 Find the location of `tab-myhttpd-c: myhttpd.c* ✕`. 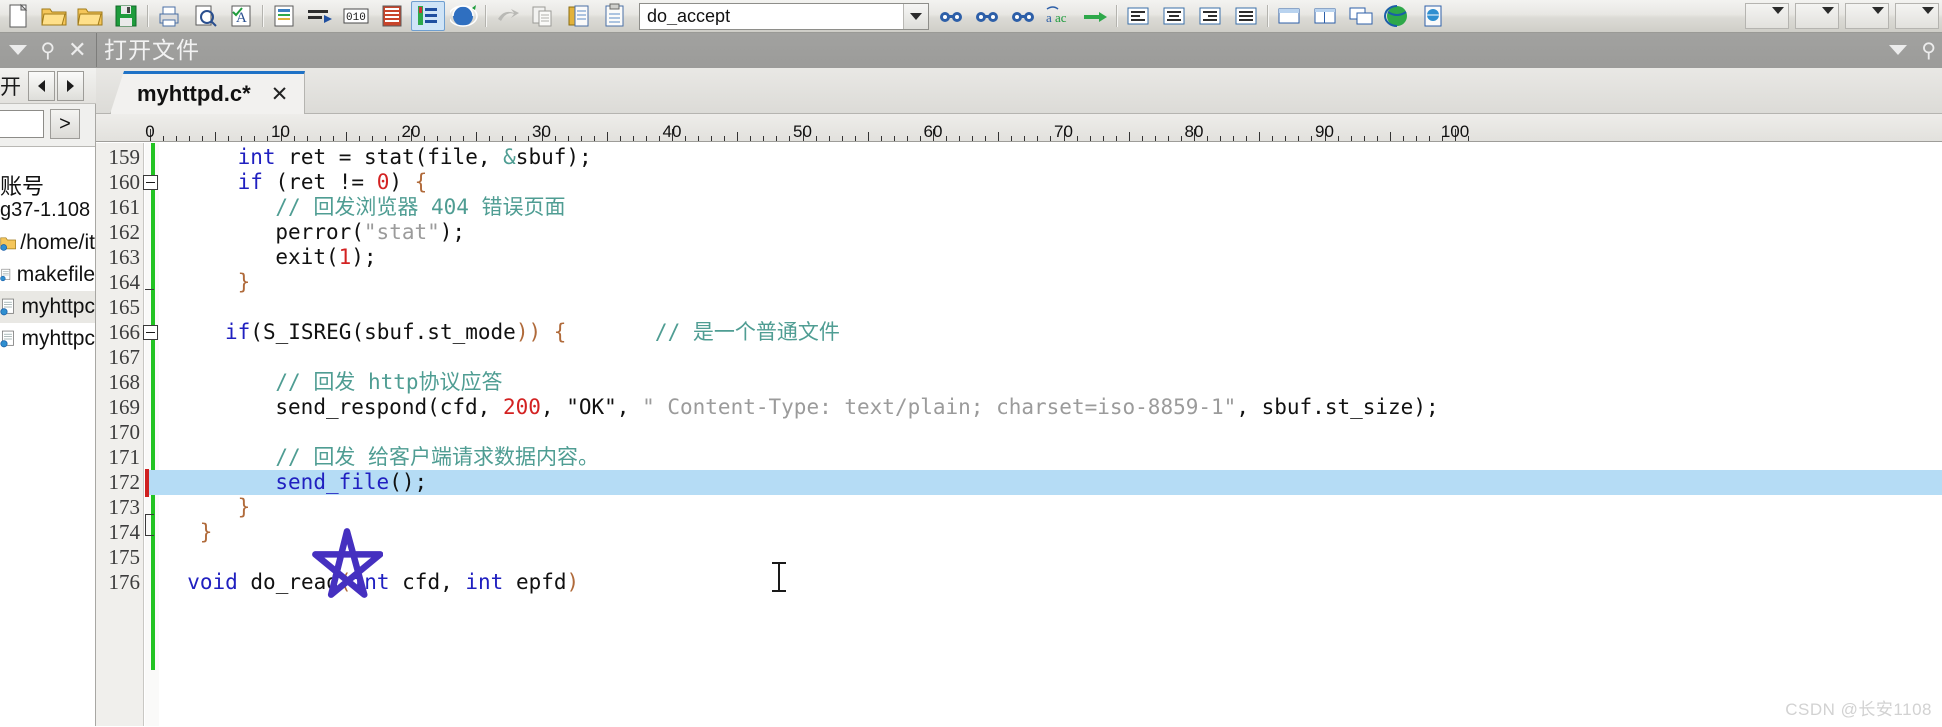

tab-myhttpd-c: myhttpd.c* ✕ is located at coordinates (208, 92).